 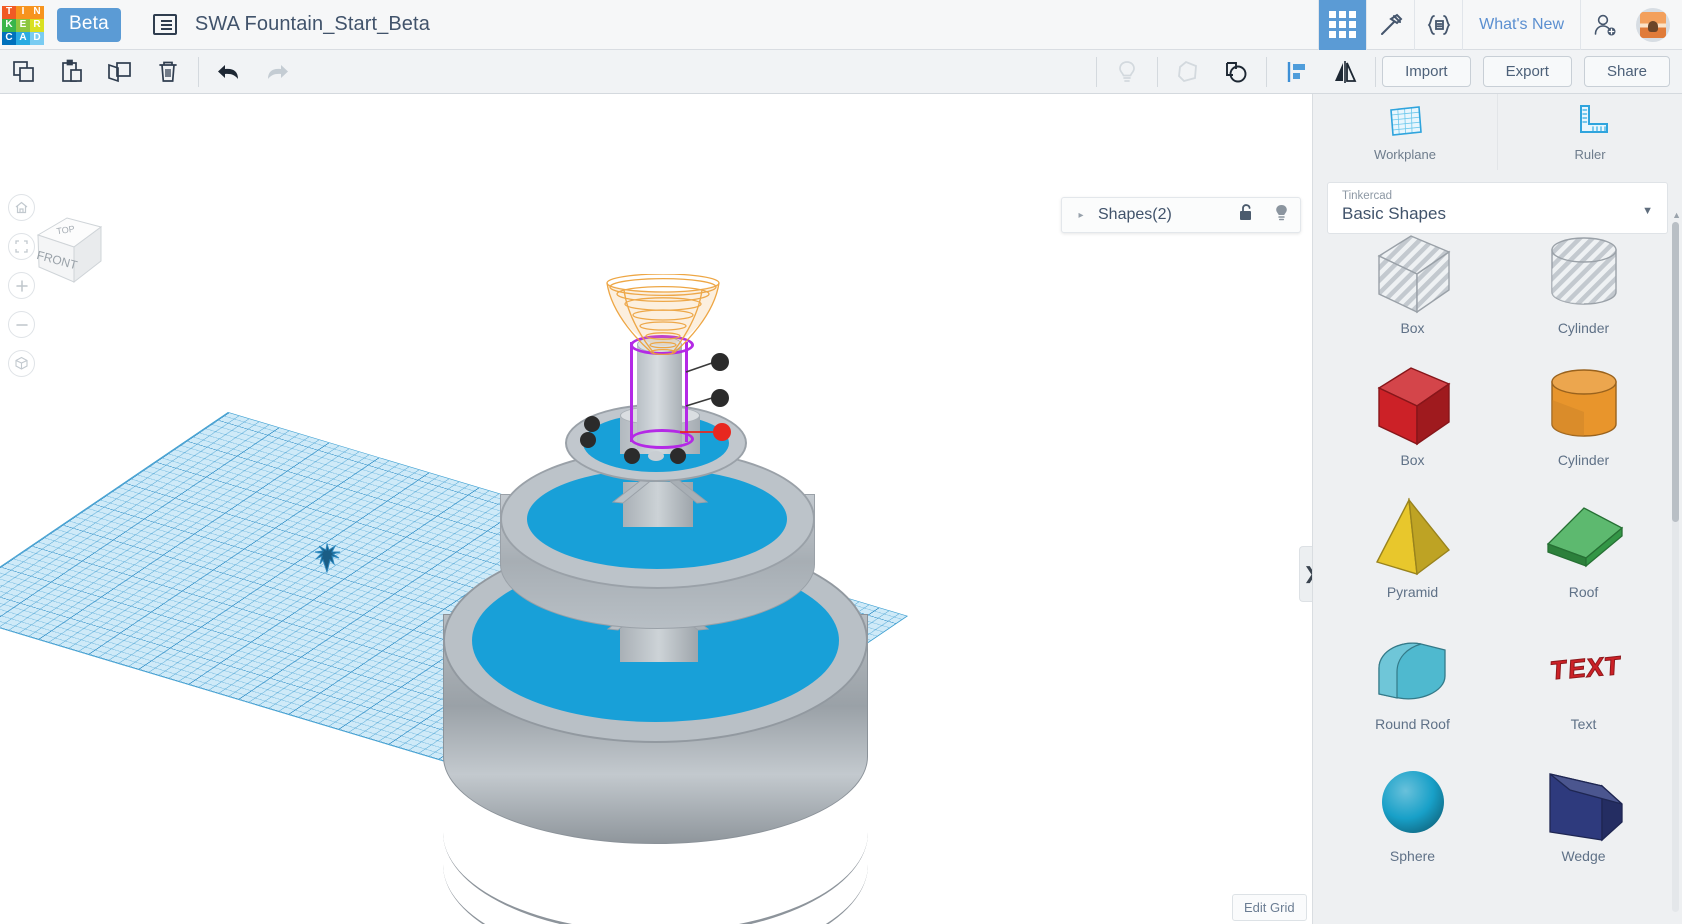 I want to click on shape-item-pyramid-4: Pyramid, so click(x=1412, y=546).